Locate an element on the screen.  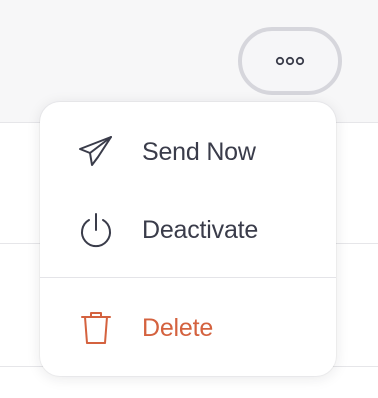
menu-item-label: Delete is located at coordinates (178, 327).